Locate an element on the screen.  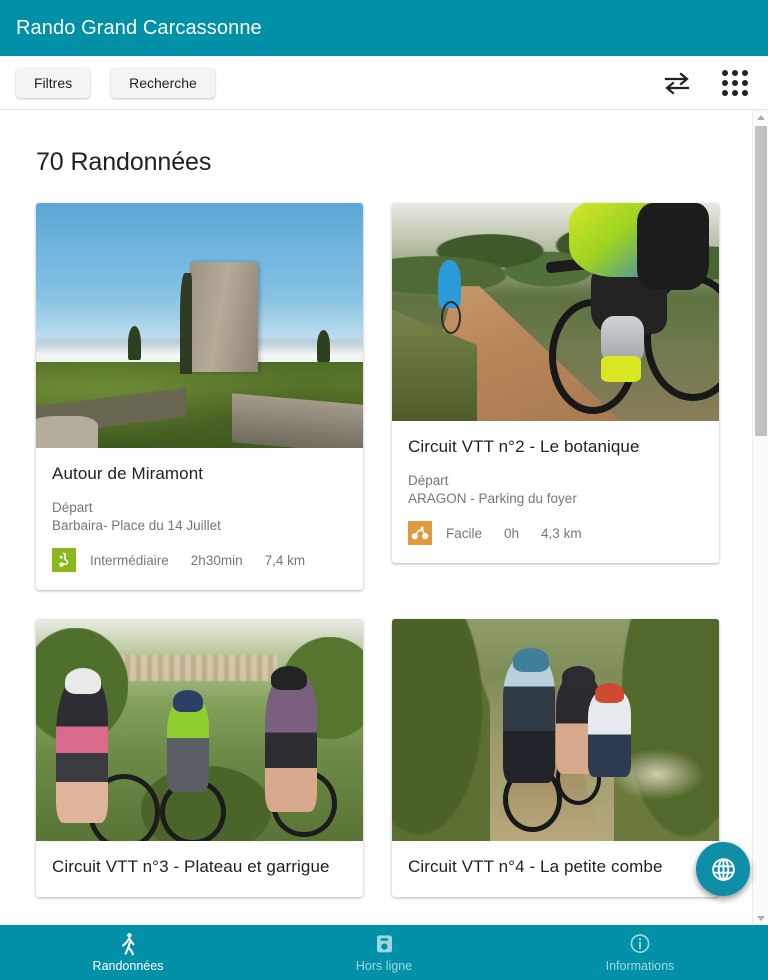
info-circle-icon is located at coordinates (640, 944).